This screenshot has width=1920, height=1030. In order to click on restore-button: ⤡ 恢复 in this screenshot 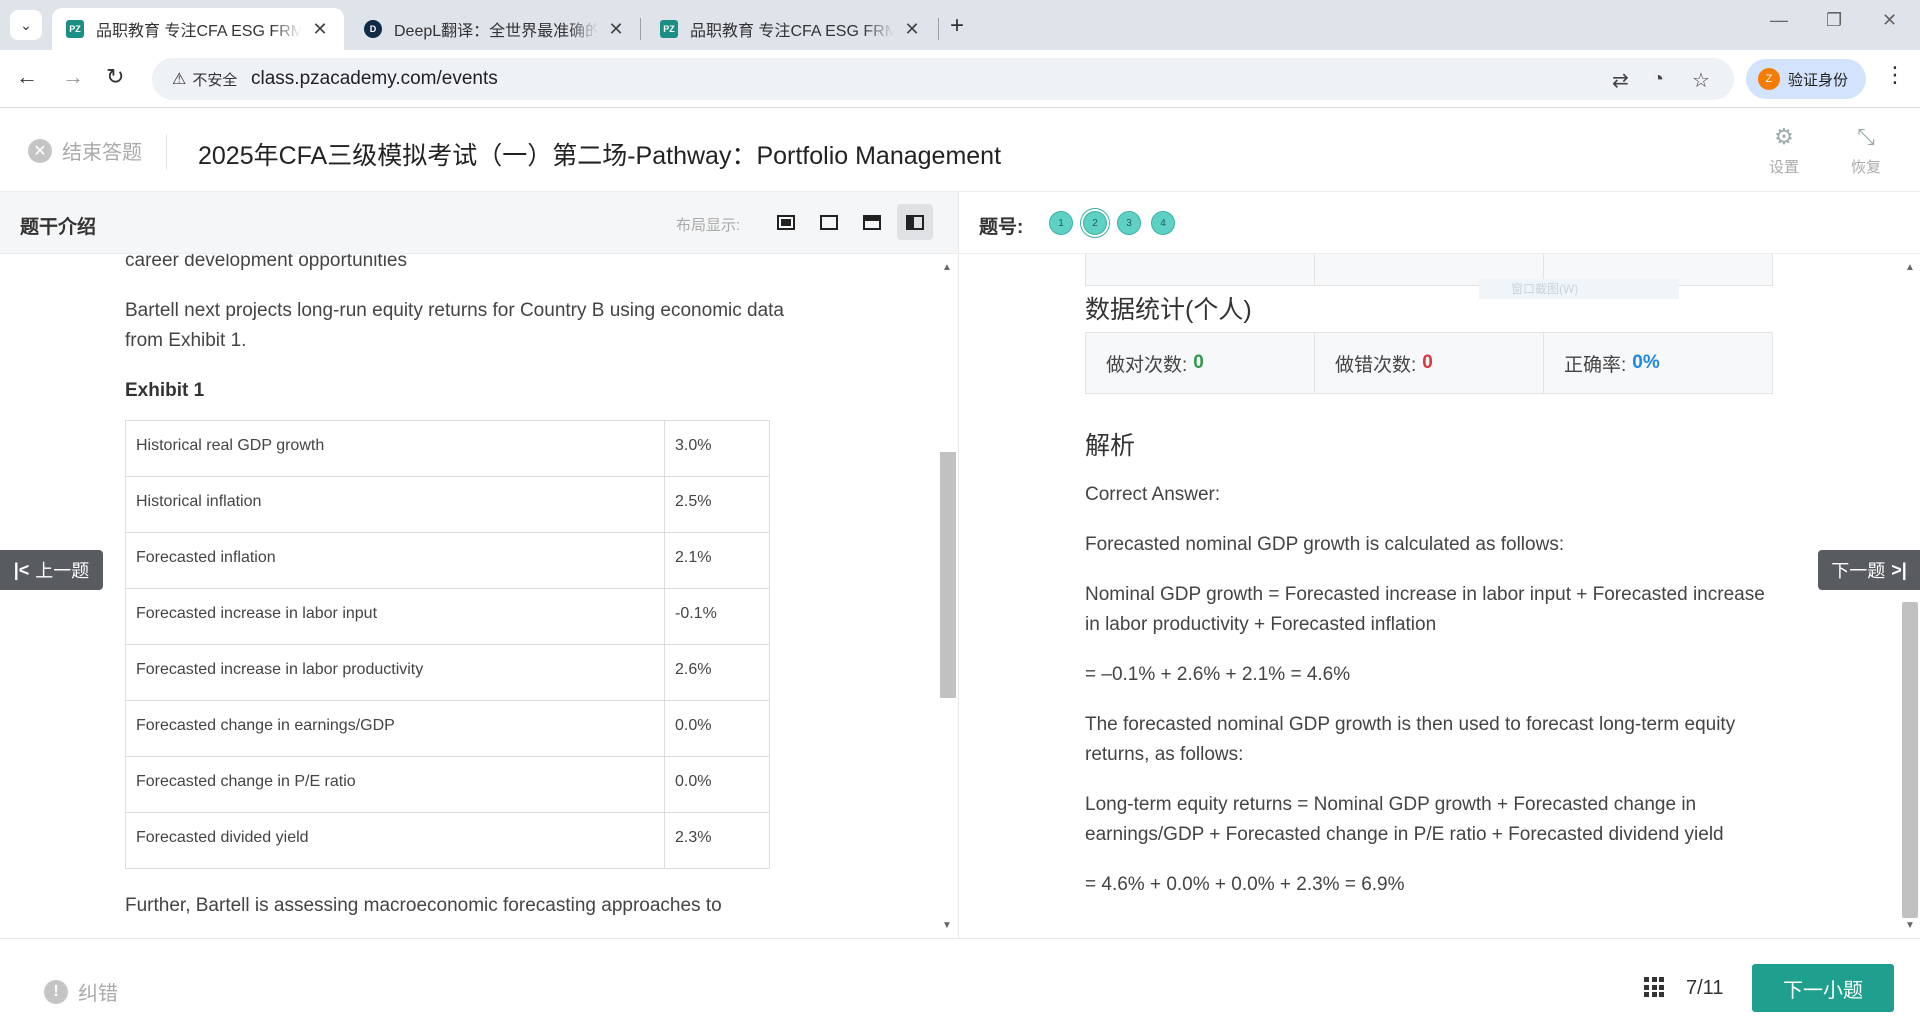, I will do `click(1866, 150)`.